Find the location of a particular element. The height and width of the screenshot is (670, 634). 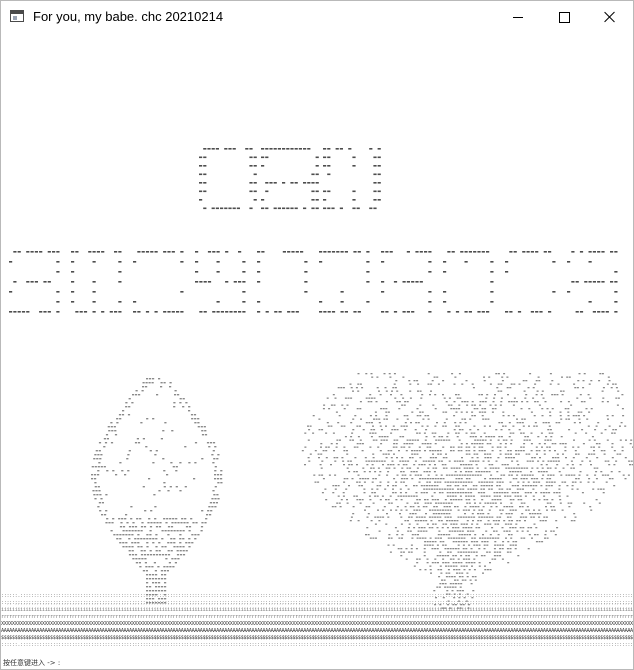

ascii-banner-row is located at coordinates (313, 282).